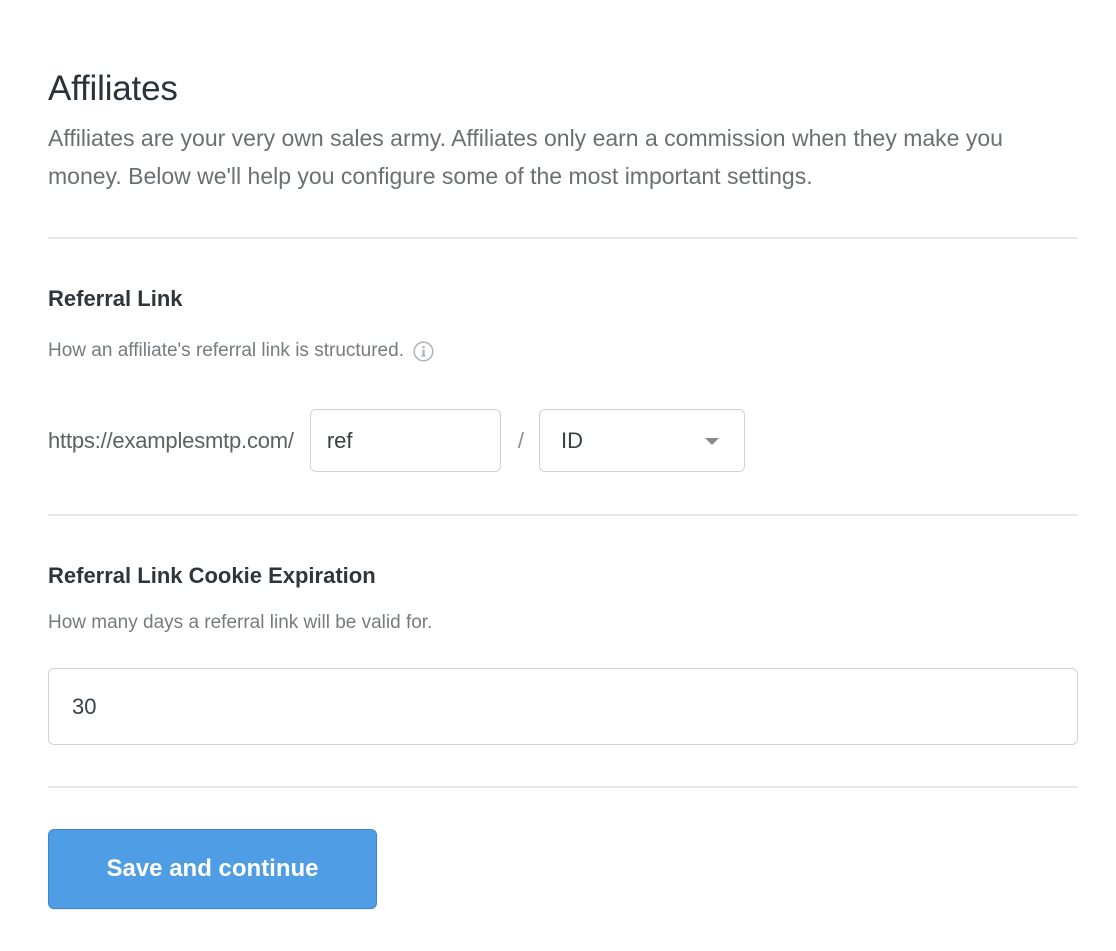  I want to click on referral-variable-input, so click(405, 440).